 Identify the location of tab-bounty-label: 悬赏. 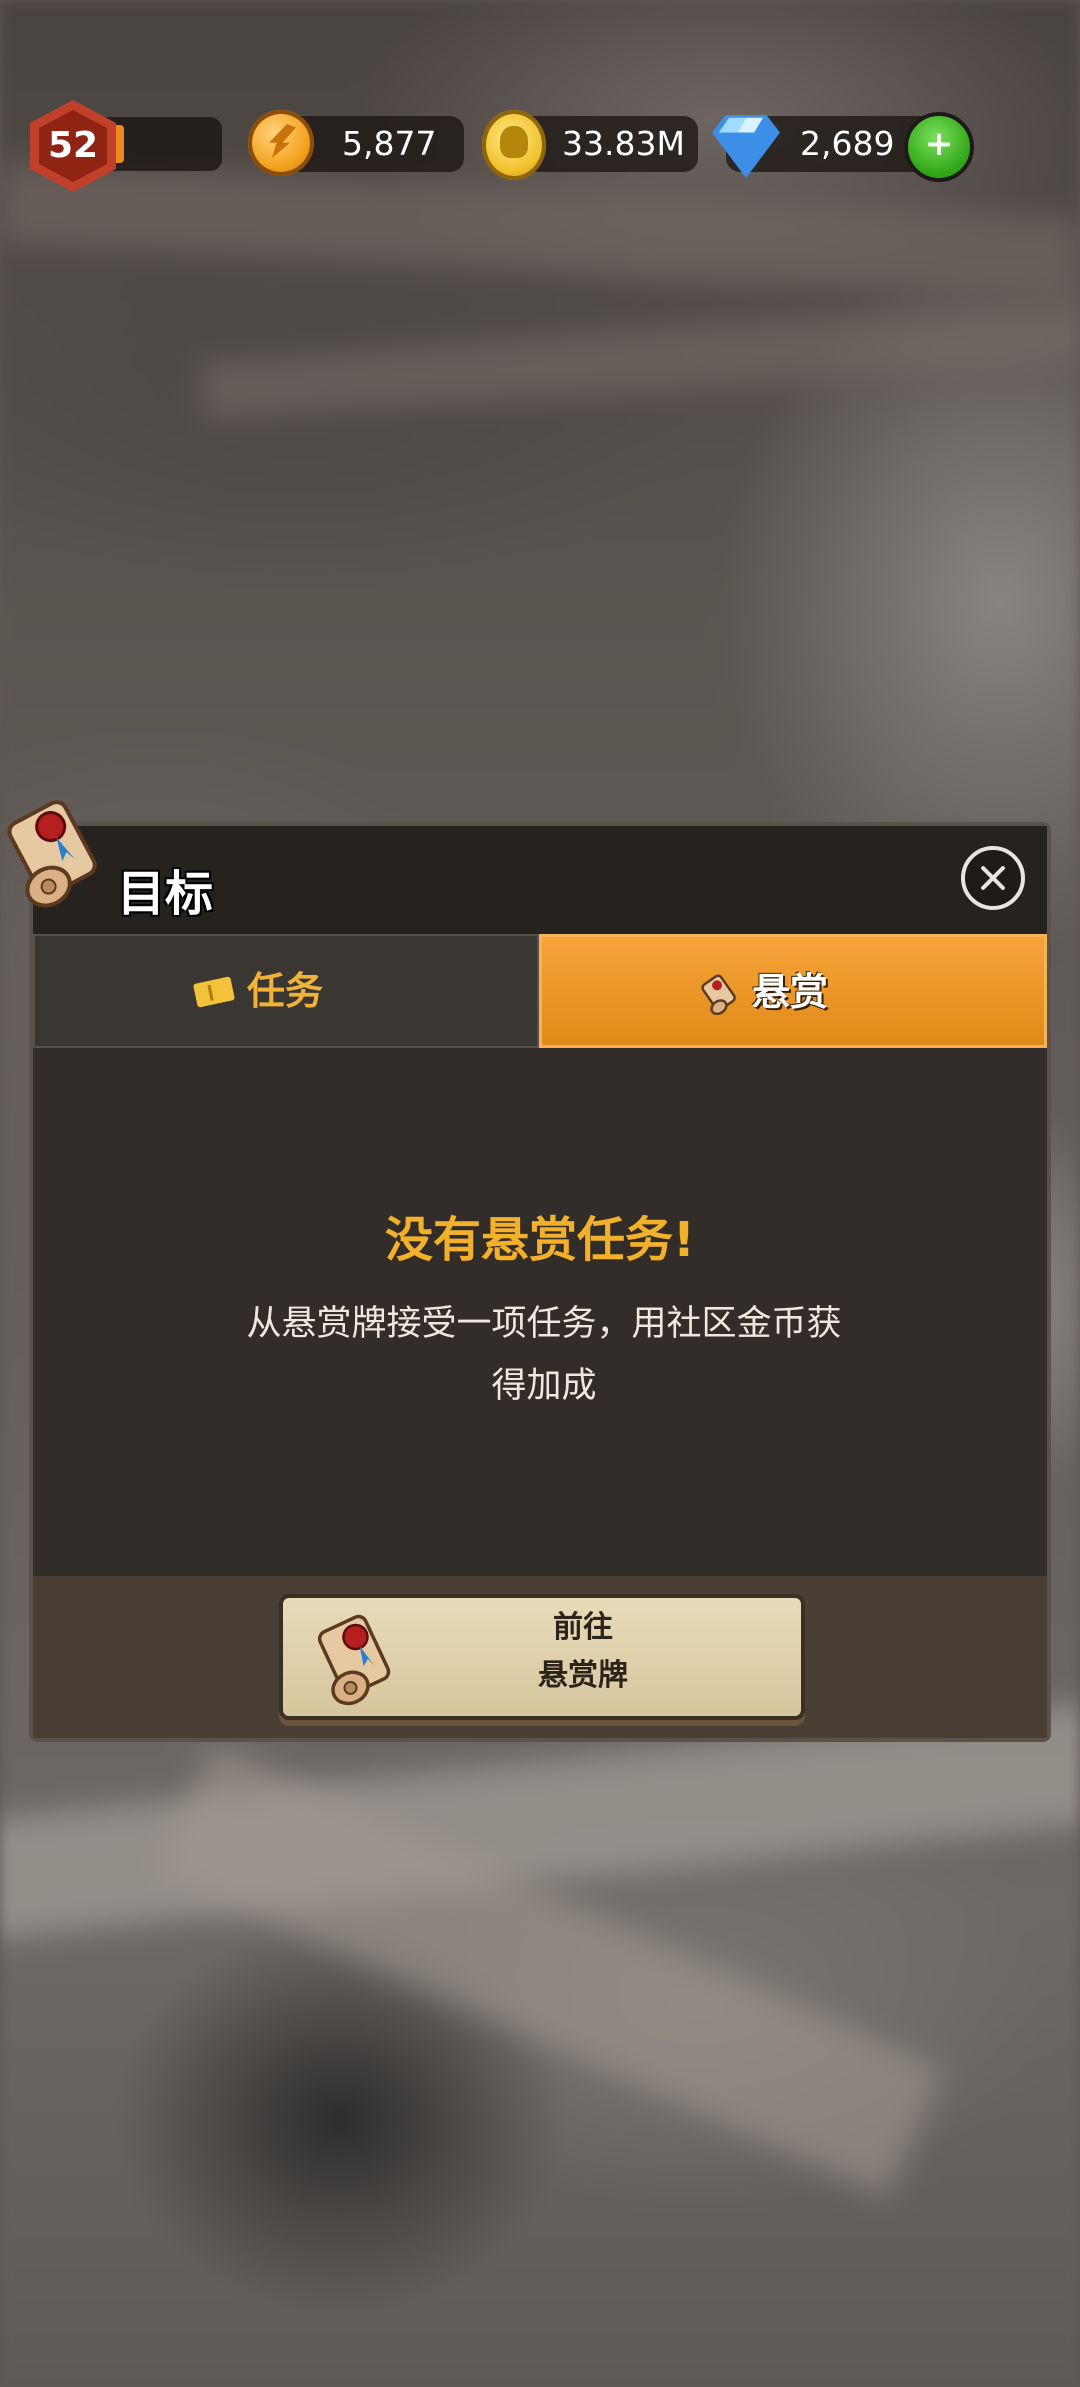
(790, 992).